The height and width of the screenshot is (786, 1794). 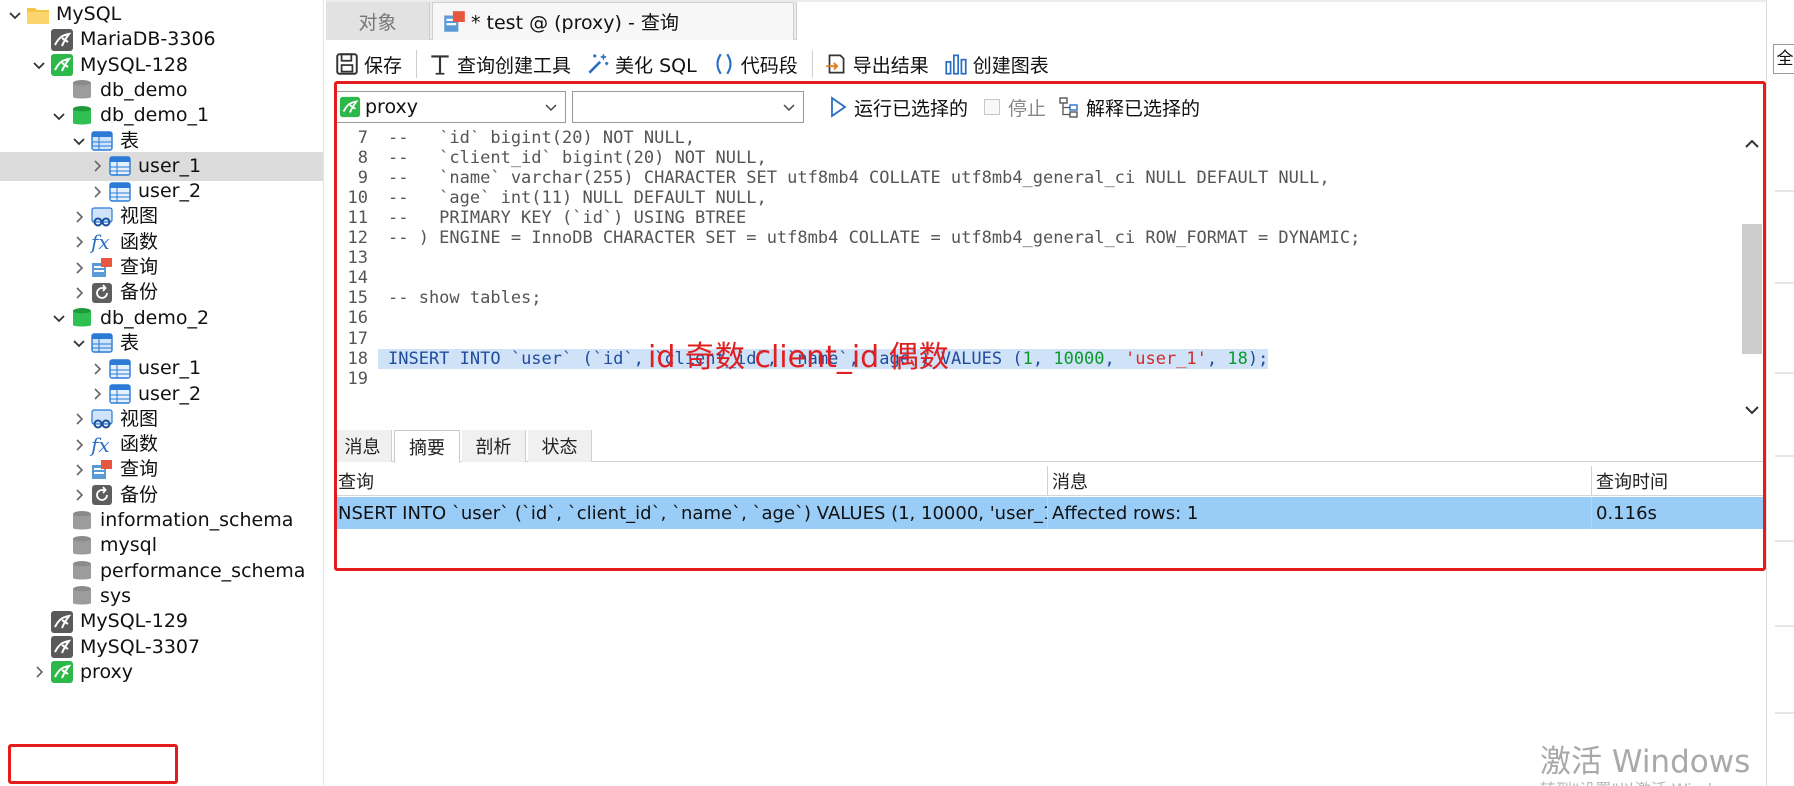 What do you see at coordinates (1166, 358) in the screenshot?
I see `sql-token: 'user_1'` at bounding box center [1166, 358].